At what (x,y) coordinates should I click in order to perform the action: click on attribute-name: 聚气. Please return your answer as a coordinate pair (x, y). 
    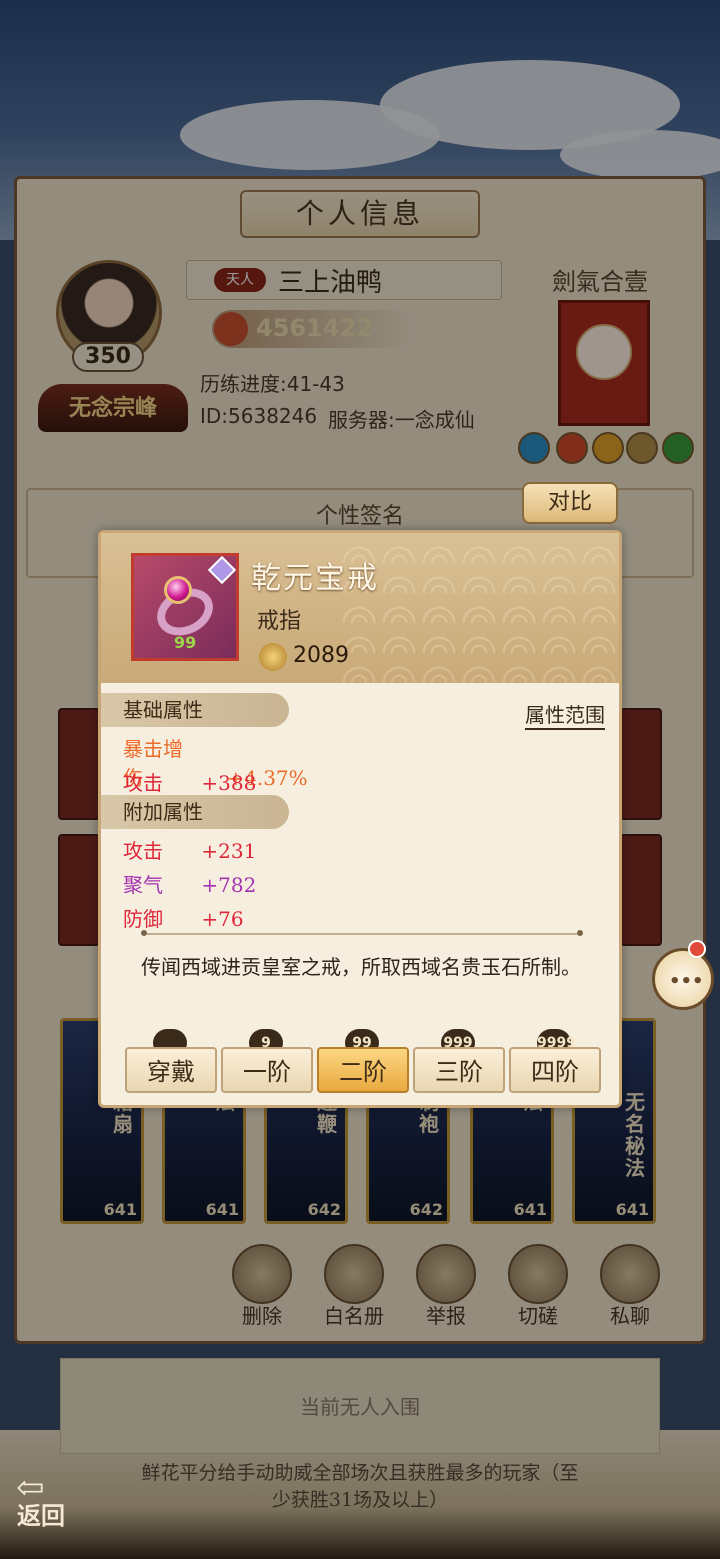
    Looking at the image, I should click on (143, 885).